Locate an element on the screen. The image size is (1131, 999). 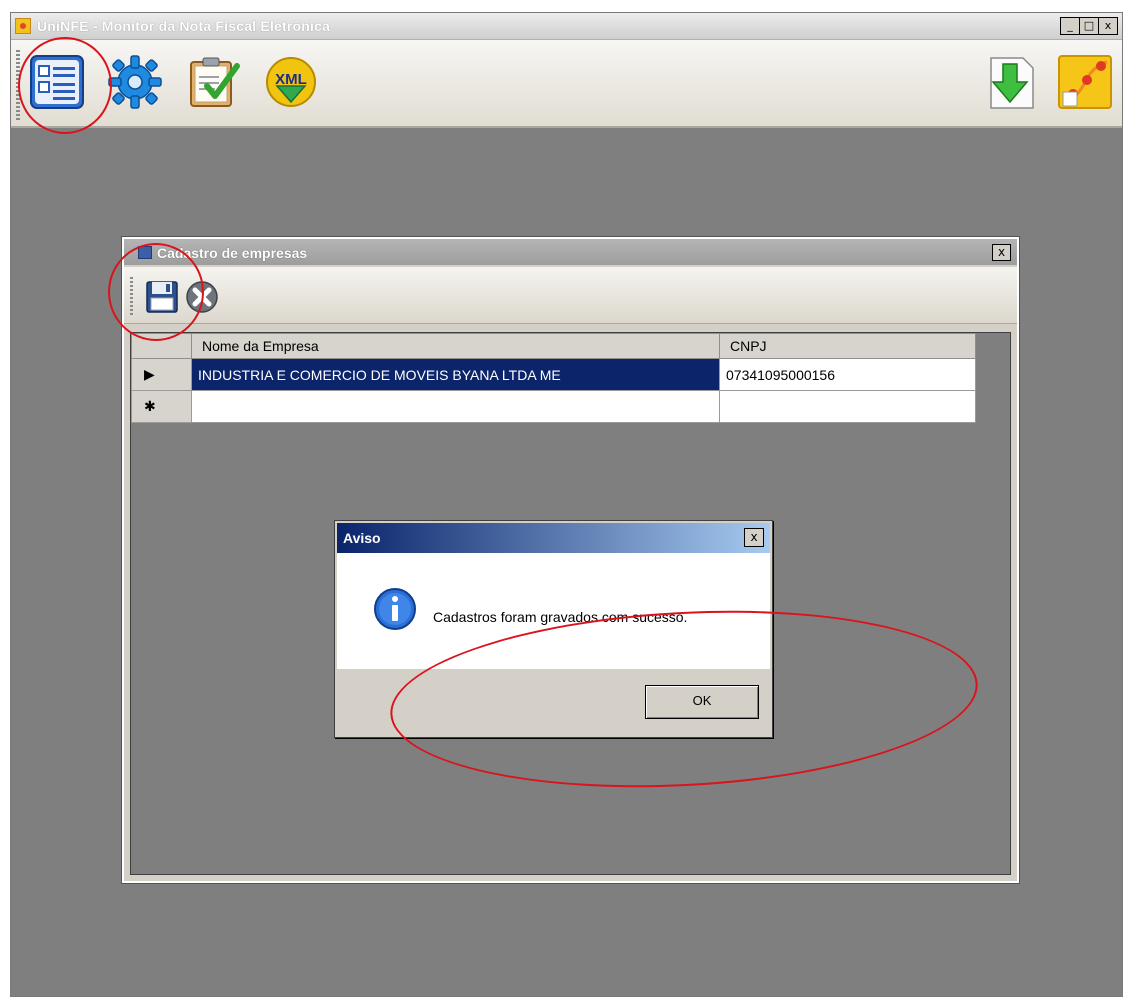
xml-button: XML is located at coordinates (291, 82).